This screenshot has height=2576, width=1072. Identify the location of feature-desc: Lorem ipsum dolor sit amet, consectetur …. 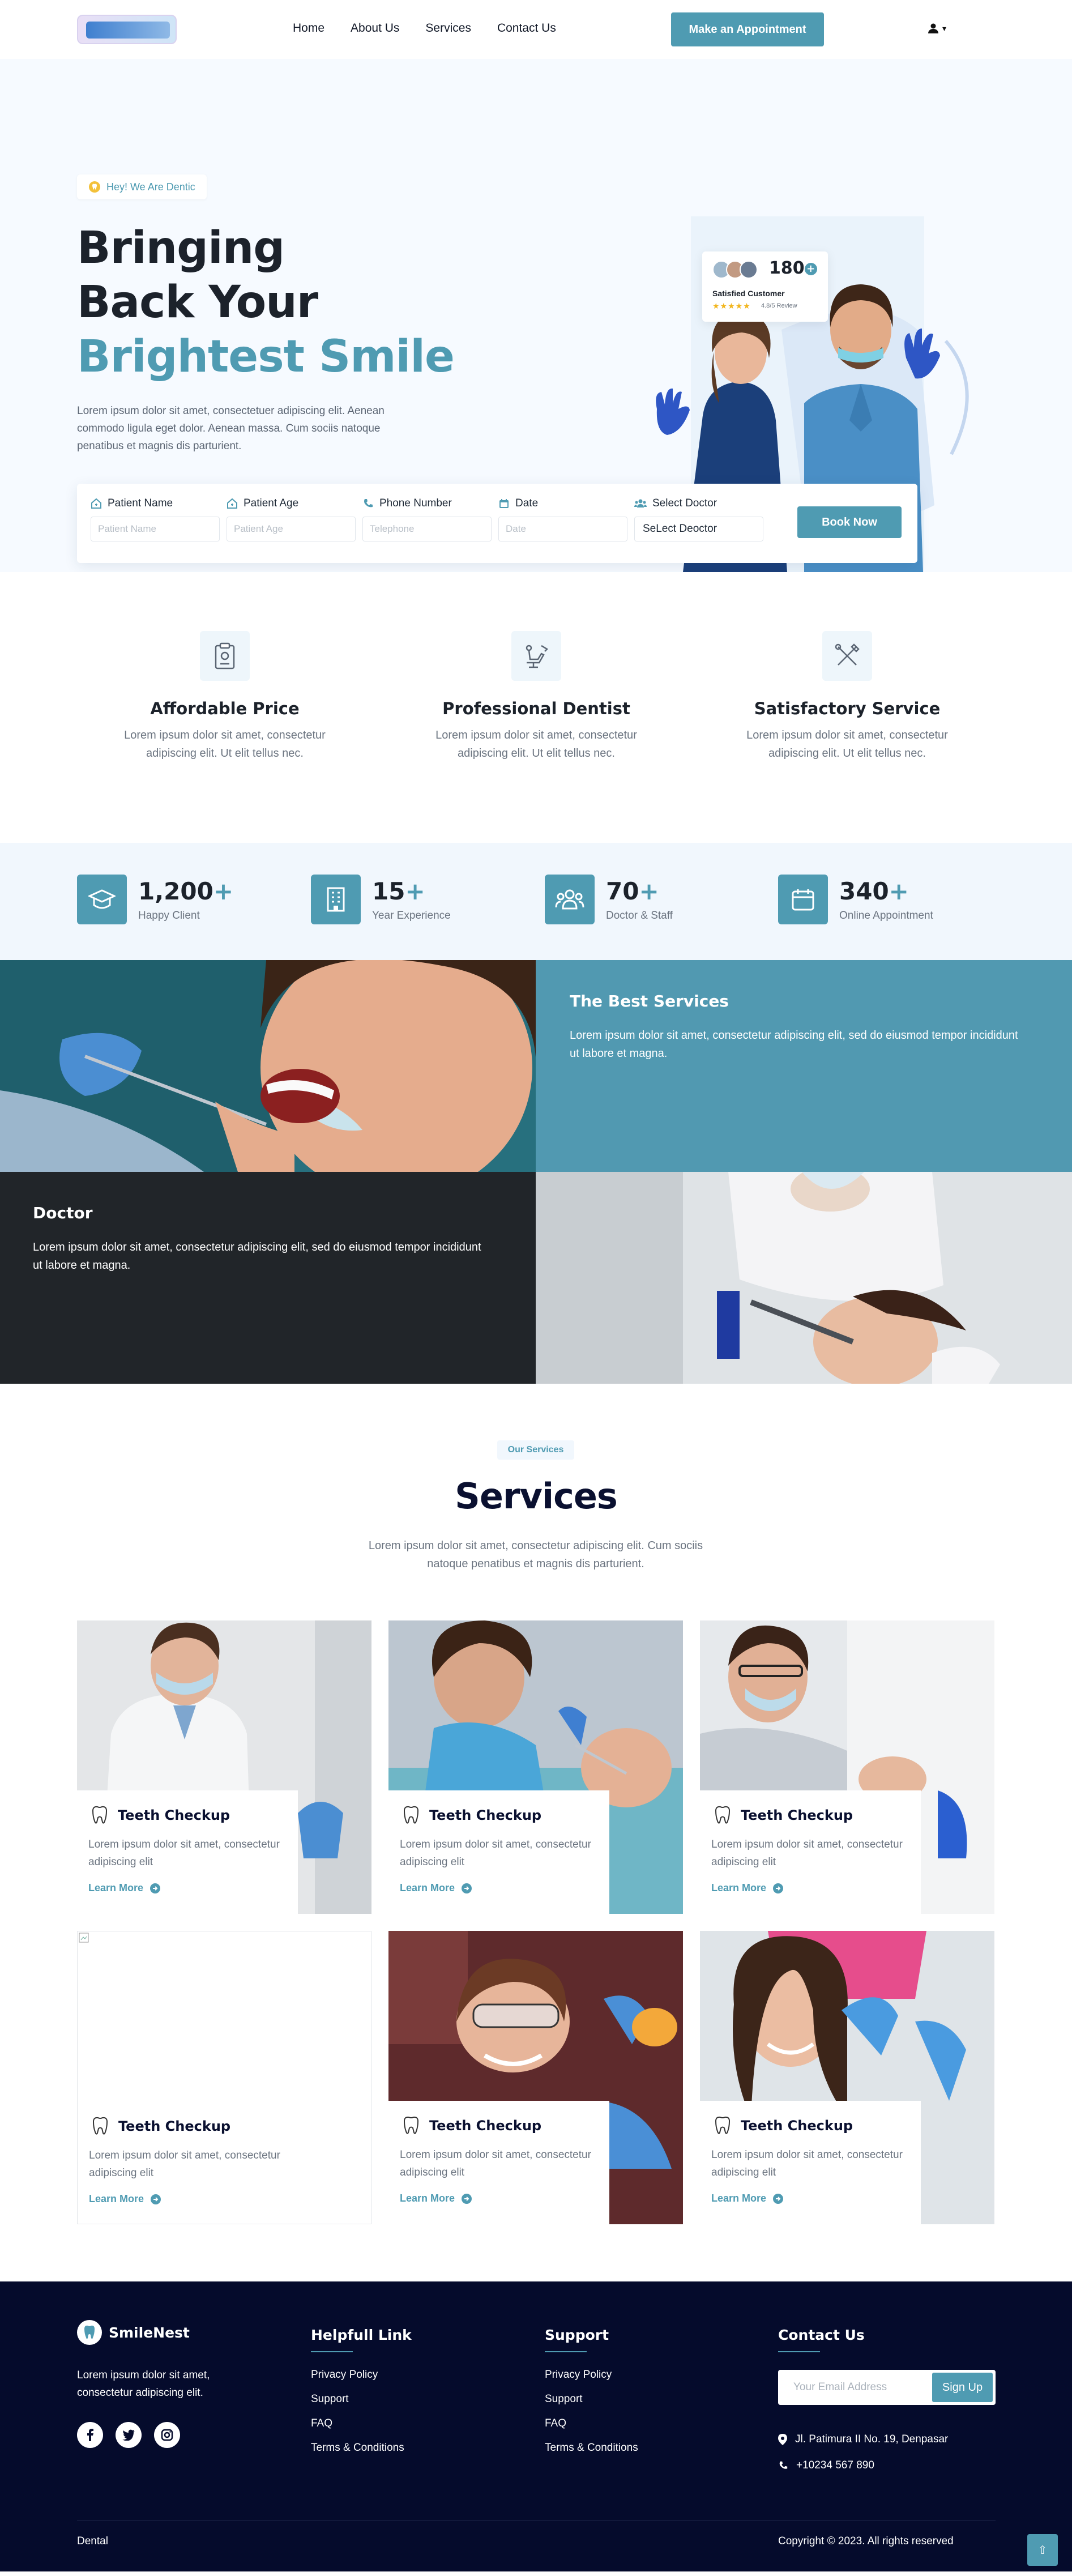
(225, 744).